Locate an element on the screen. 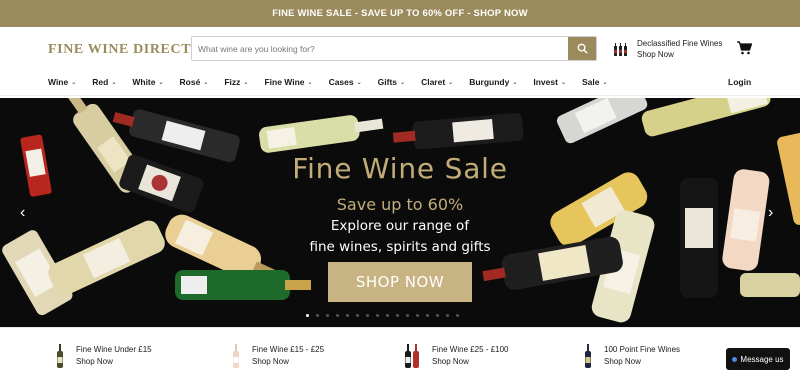 This screenshot has height=382, width=800. search-icon is located at coordinates (582, 48).